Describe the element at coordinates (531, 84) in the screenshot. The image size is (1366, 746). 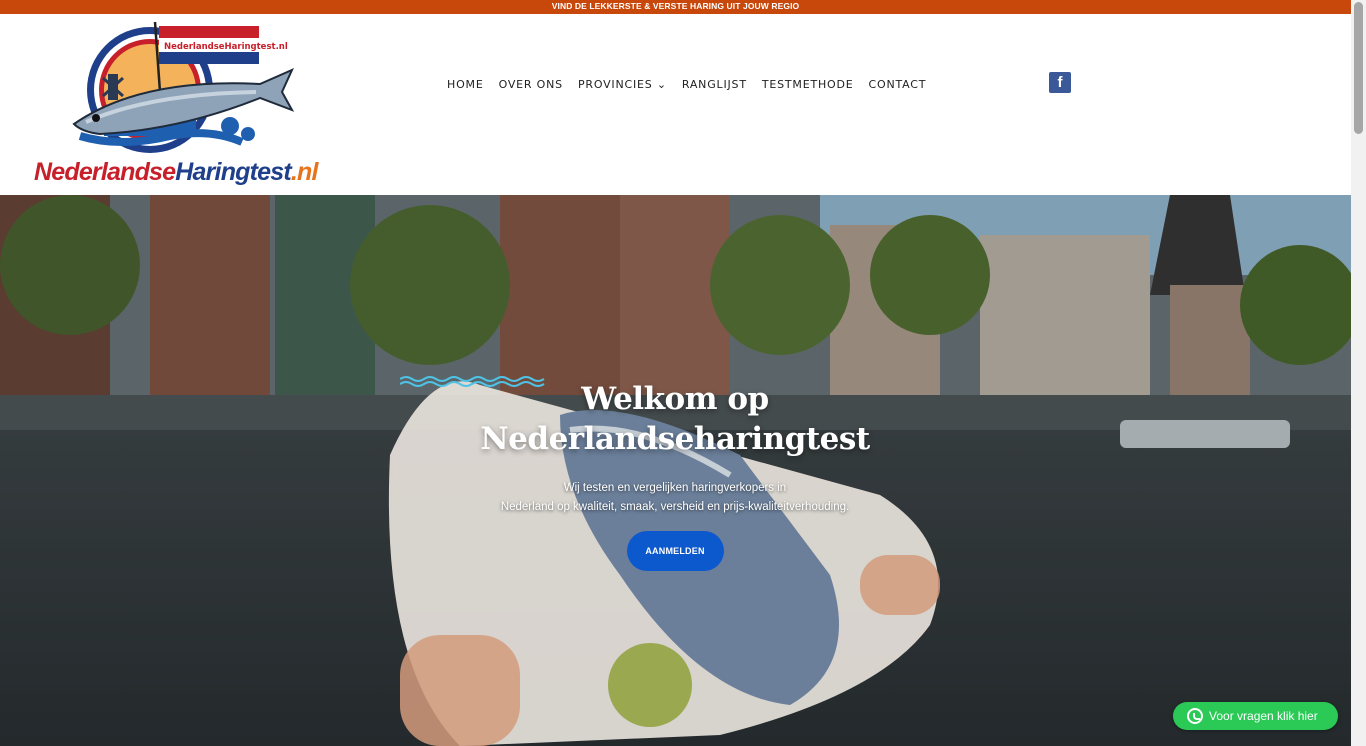
I see `nav-over-ons: OVER ONS` at that location.